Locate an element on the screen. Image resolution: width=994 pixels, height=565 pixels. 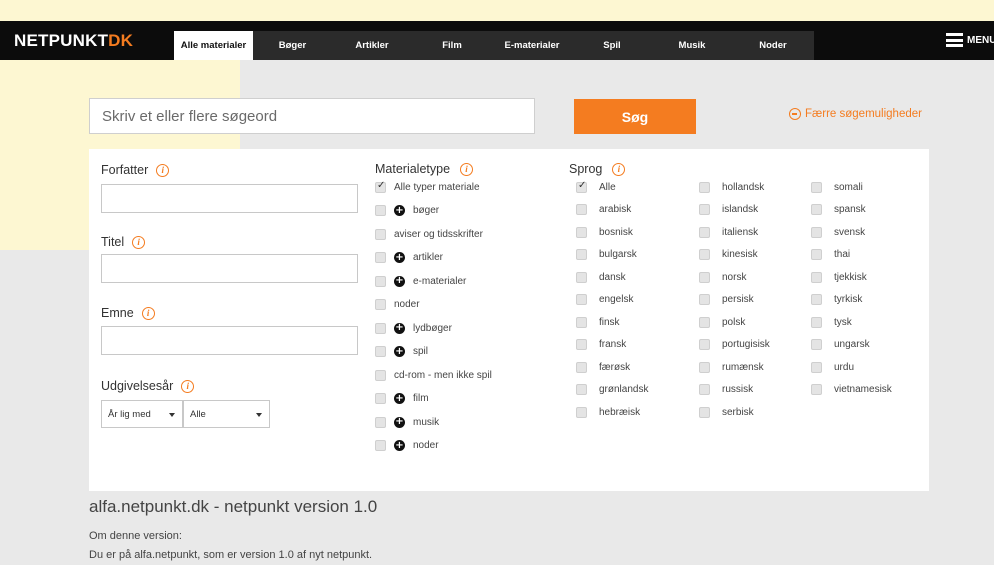
material-option: + bøger is located at coordinates (407, 211).